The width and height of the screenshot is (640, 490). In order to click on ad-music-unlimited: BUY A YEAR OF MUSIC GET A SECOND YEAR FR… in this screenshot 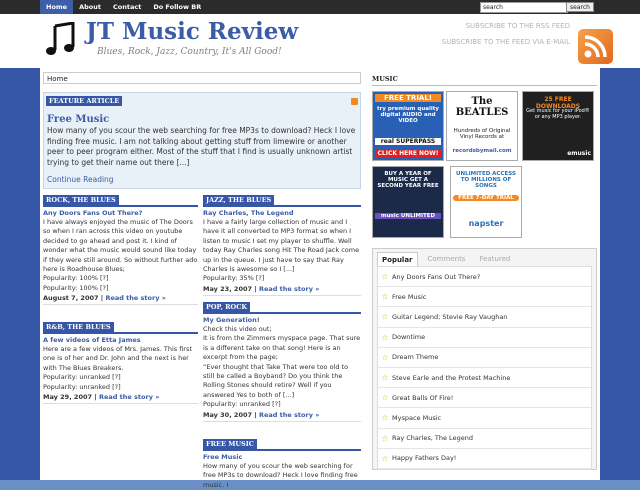, I will do `click(408, 202)`.